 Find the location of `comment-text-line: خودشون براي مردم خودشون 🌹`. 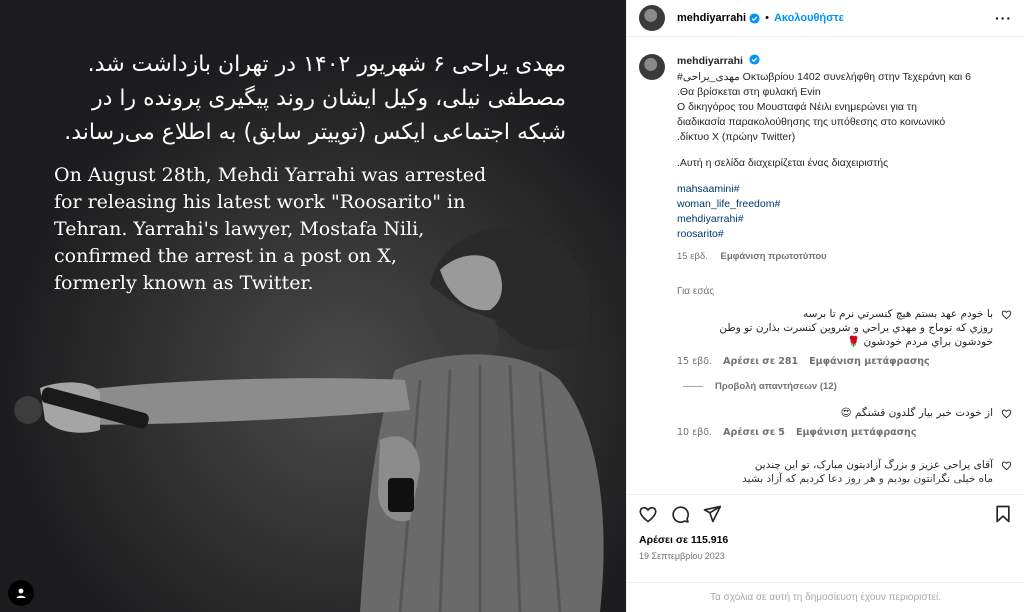

comment-text-line: خودشون براي مردم خودشون 🌹 is located at coordinates (920, 342).